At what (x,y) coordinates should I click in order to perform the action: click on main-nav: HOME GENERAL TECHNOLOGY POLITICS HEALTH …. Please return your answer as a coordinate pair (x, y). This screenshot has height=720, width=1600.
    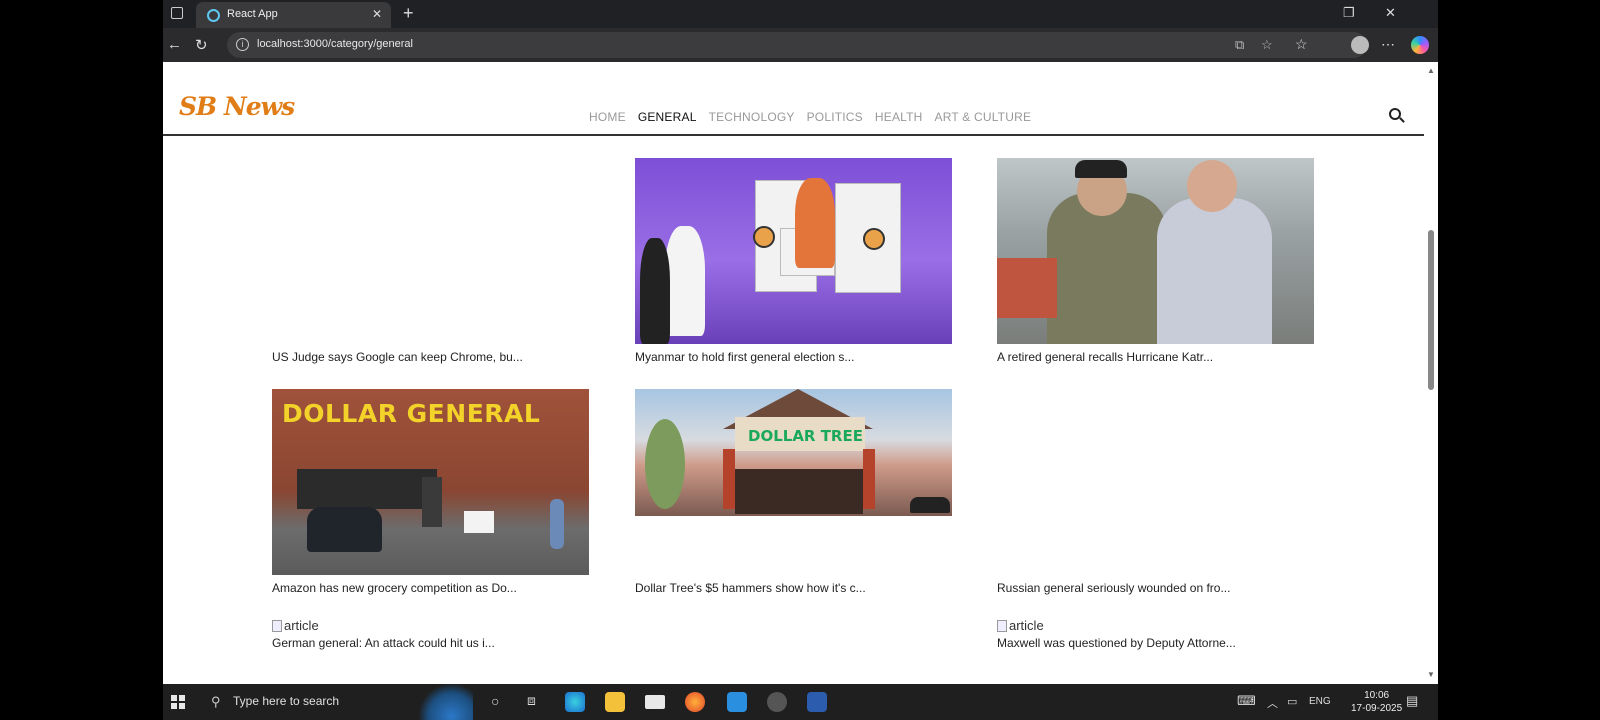
    Looking at the image, I should click on (810, 117).